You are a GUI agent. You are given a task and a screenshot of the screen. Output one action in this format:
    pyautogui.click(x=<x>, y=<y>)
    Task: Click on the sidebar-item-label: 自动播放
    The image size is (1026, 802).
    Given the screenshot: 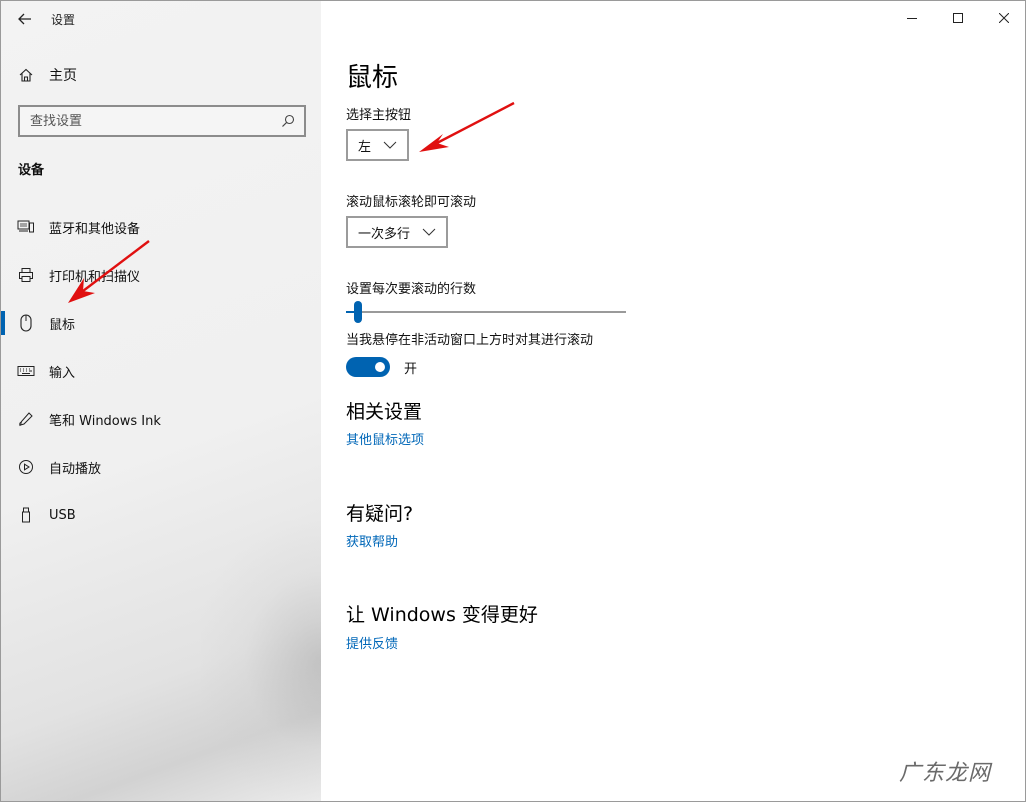 What is the action you would take?
    pyautogui.click(x=75, y=469)
    